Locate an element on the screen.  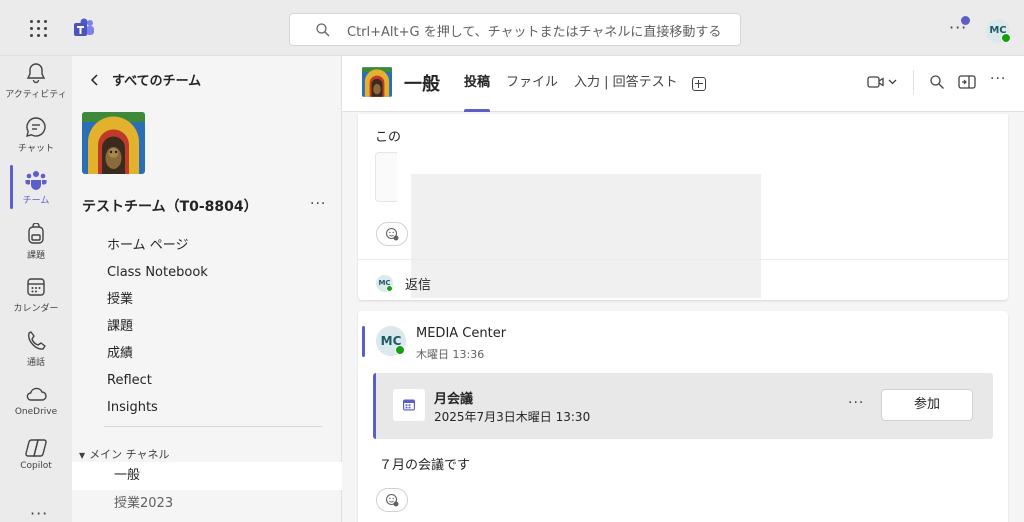
teams-icon is located at coordinates (36, 180).